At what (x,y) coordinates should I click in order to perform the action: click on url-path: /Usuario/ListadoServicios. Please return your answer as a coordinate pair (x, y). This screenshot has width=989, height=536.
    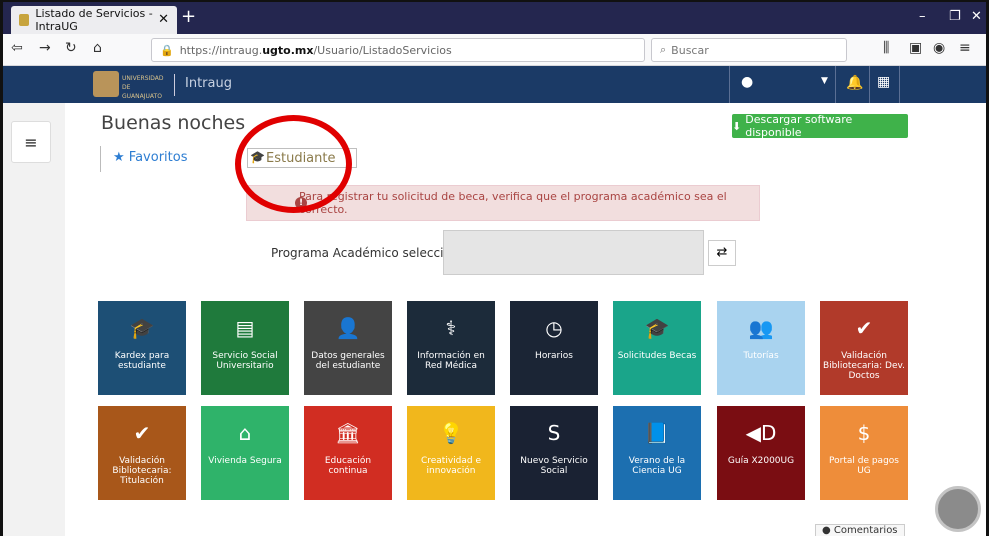
    Looking at the image, I should click on (382, 50).